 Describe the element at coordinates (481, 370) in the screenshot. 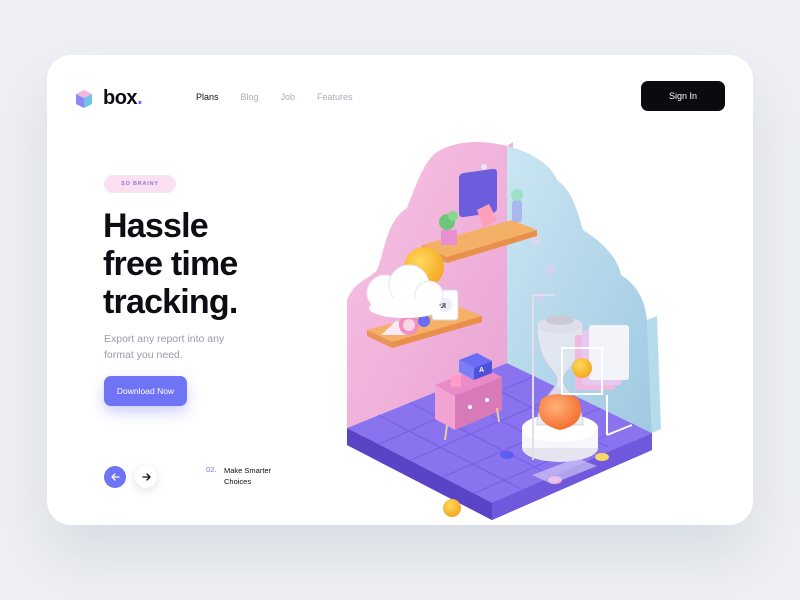

I see `box-letter: A` at that location.